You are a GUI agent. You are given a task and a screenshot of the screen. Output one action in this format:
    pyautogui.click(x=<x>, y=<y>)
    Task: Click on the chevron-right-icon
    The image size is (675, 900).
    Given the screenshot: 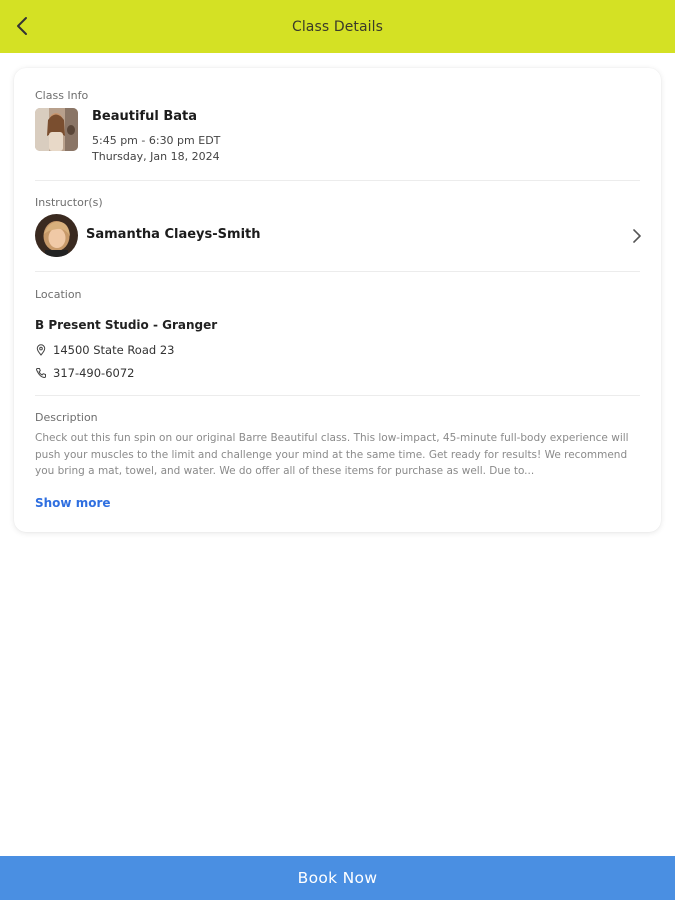 What is the action you would take?
    pyautogui.click(x=637, y=236)
    